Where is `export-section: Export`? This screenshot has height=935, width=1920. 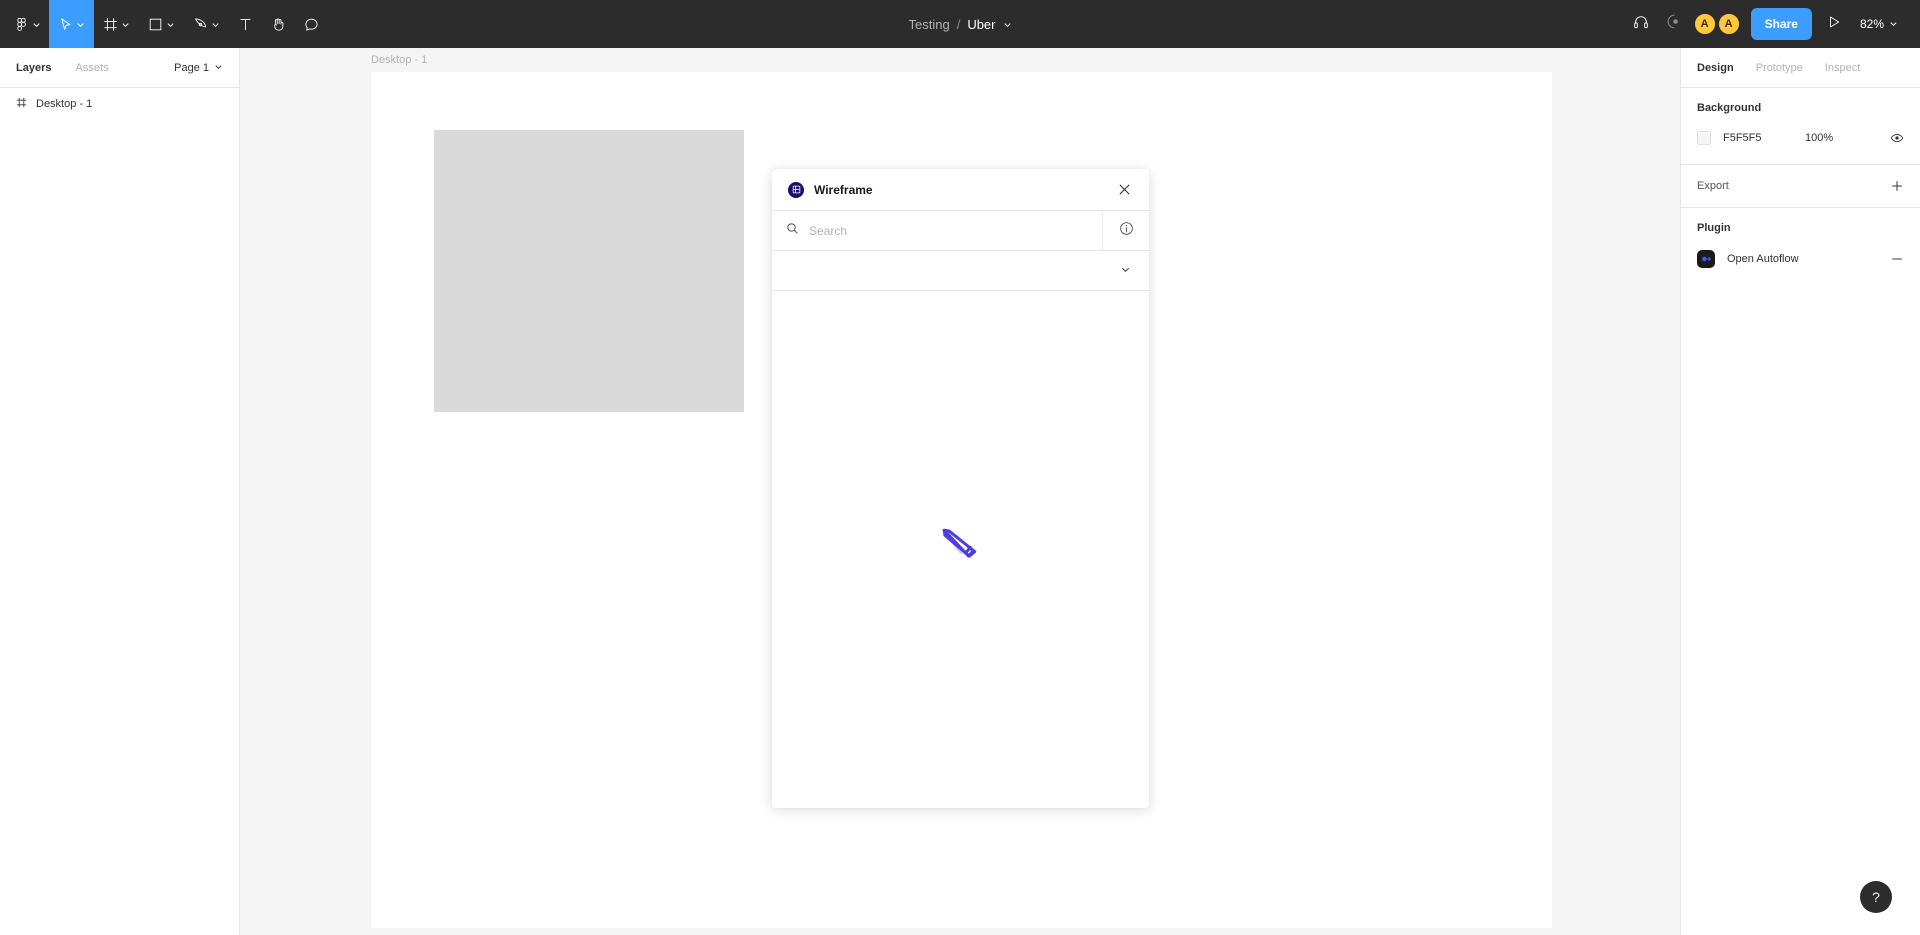 export-section: Export is located at coordinates (1800, 186).